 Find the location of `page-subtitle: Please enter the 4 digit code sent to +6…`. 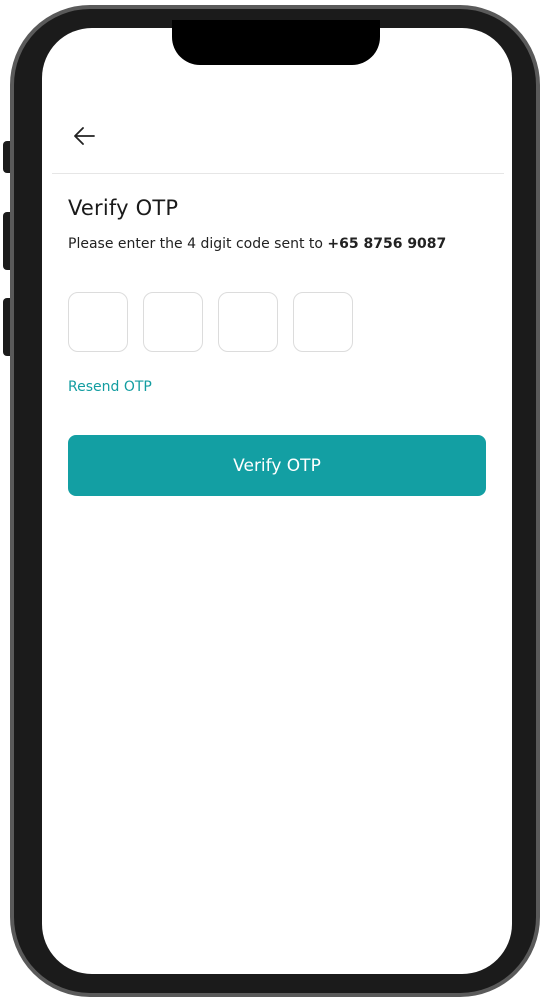

page-subtitle: Please enter the 4 digit code sent to +6… is located at coordinates (257, 244).